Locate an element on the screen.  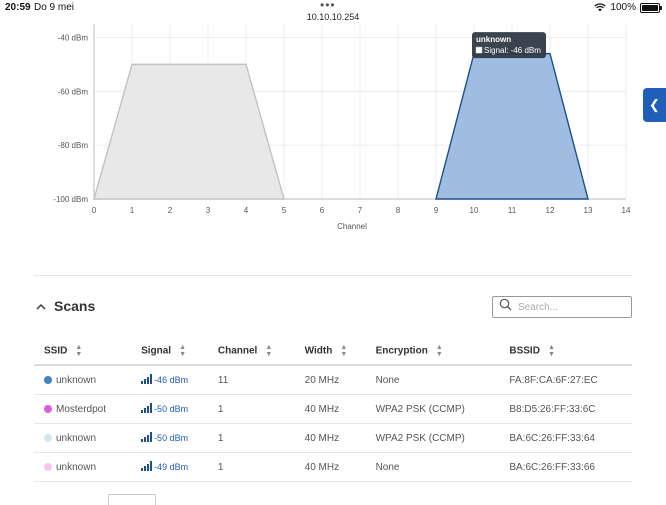
chevron-left-icon: ❮ is located at coordinates (654, 105).